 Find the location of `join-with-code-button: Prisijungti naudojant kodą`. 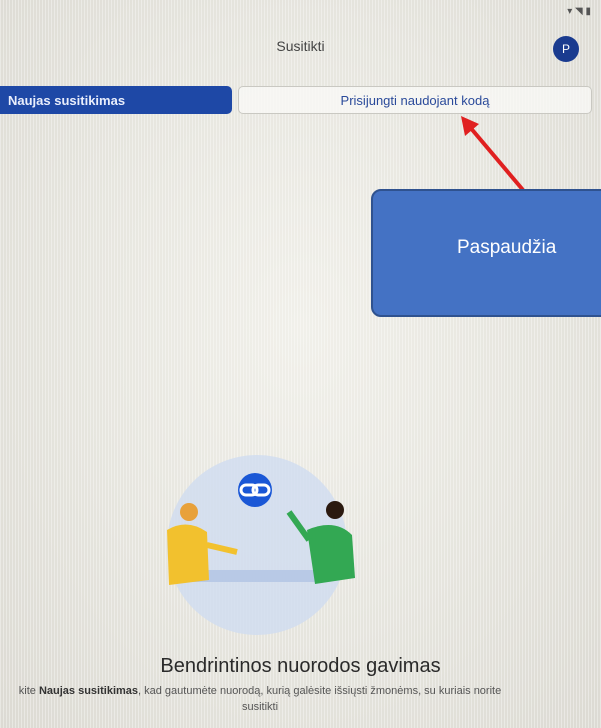

join-with-code-button: Prisijungti naudojant kodą is located at coordinates (415, 100).